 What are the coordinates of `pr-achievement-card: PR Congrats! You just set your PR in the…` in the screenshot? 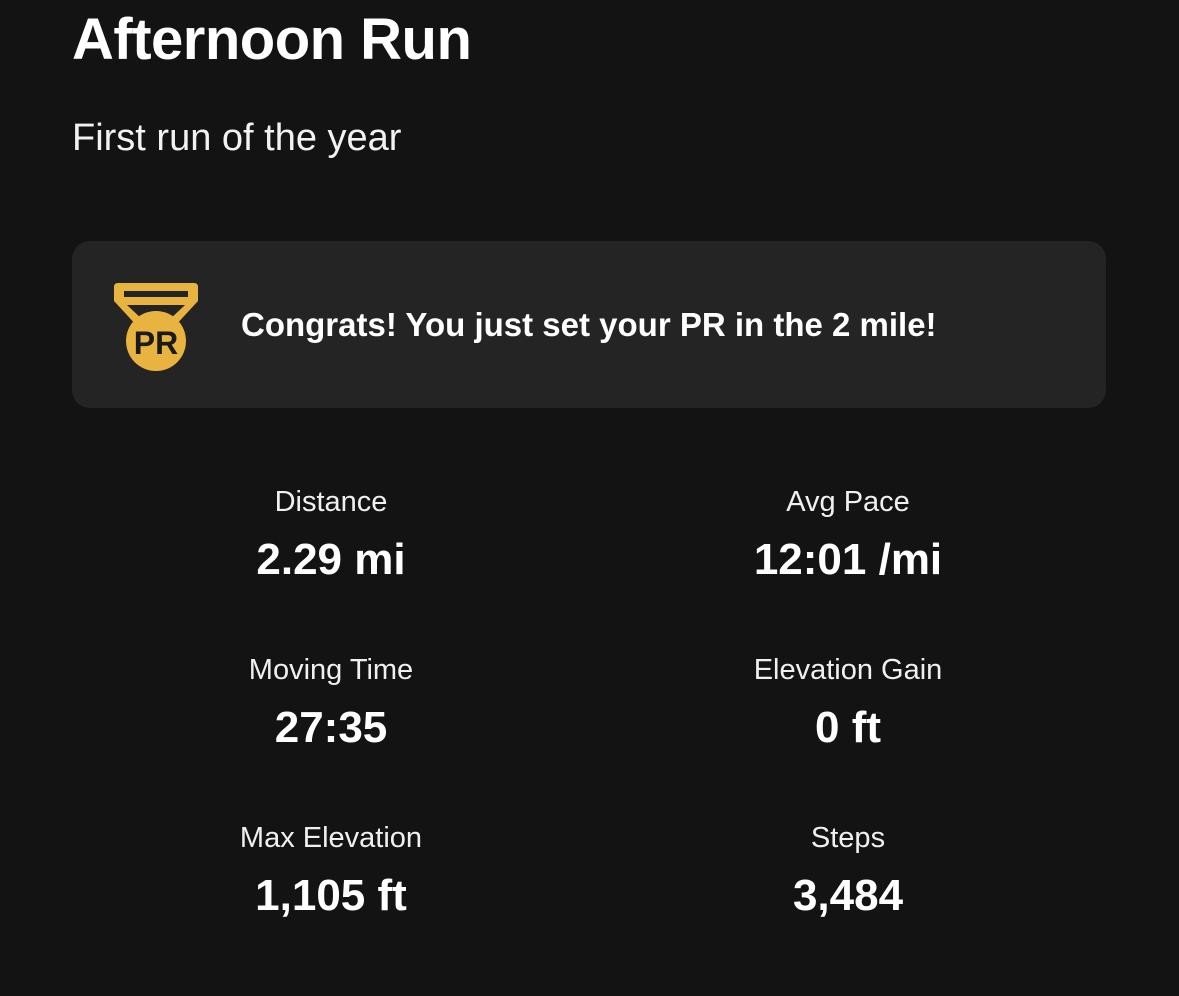 It's located at (589, 324).